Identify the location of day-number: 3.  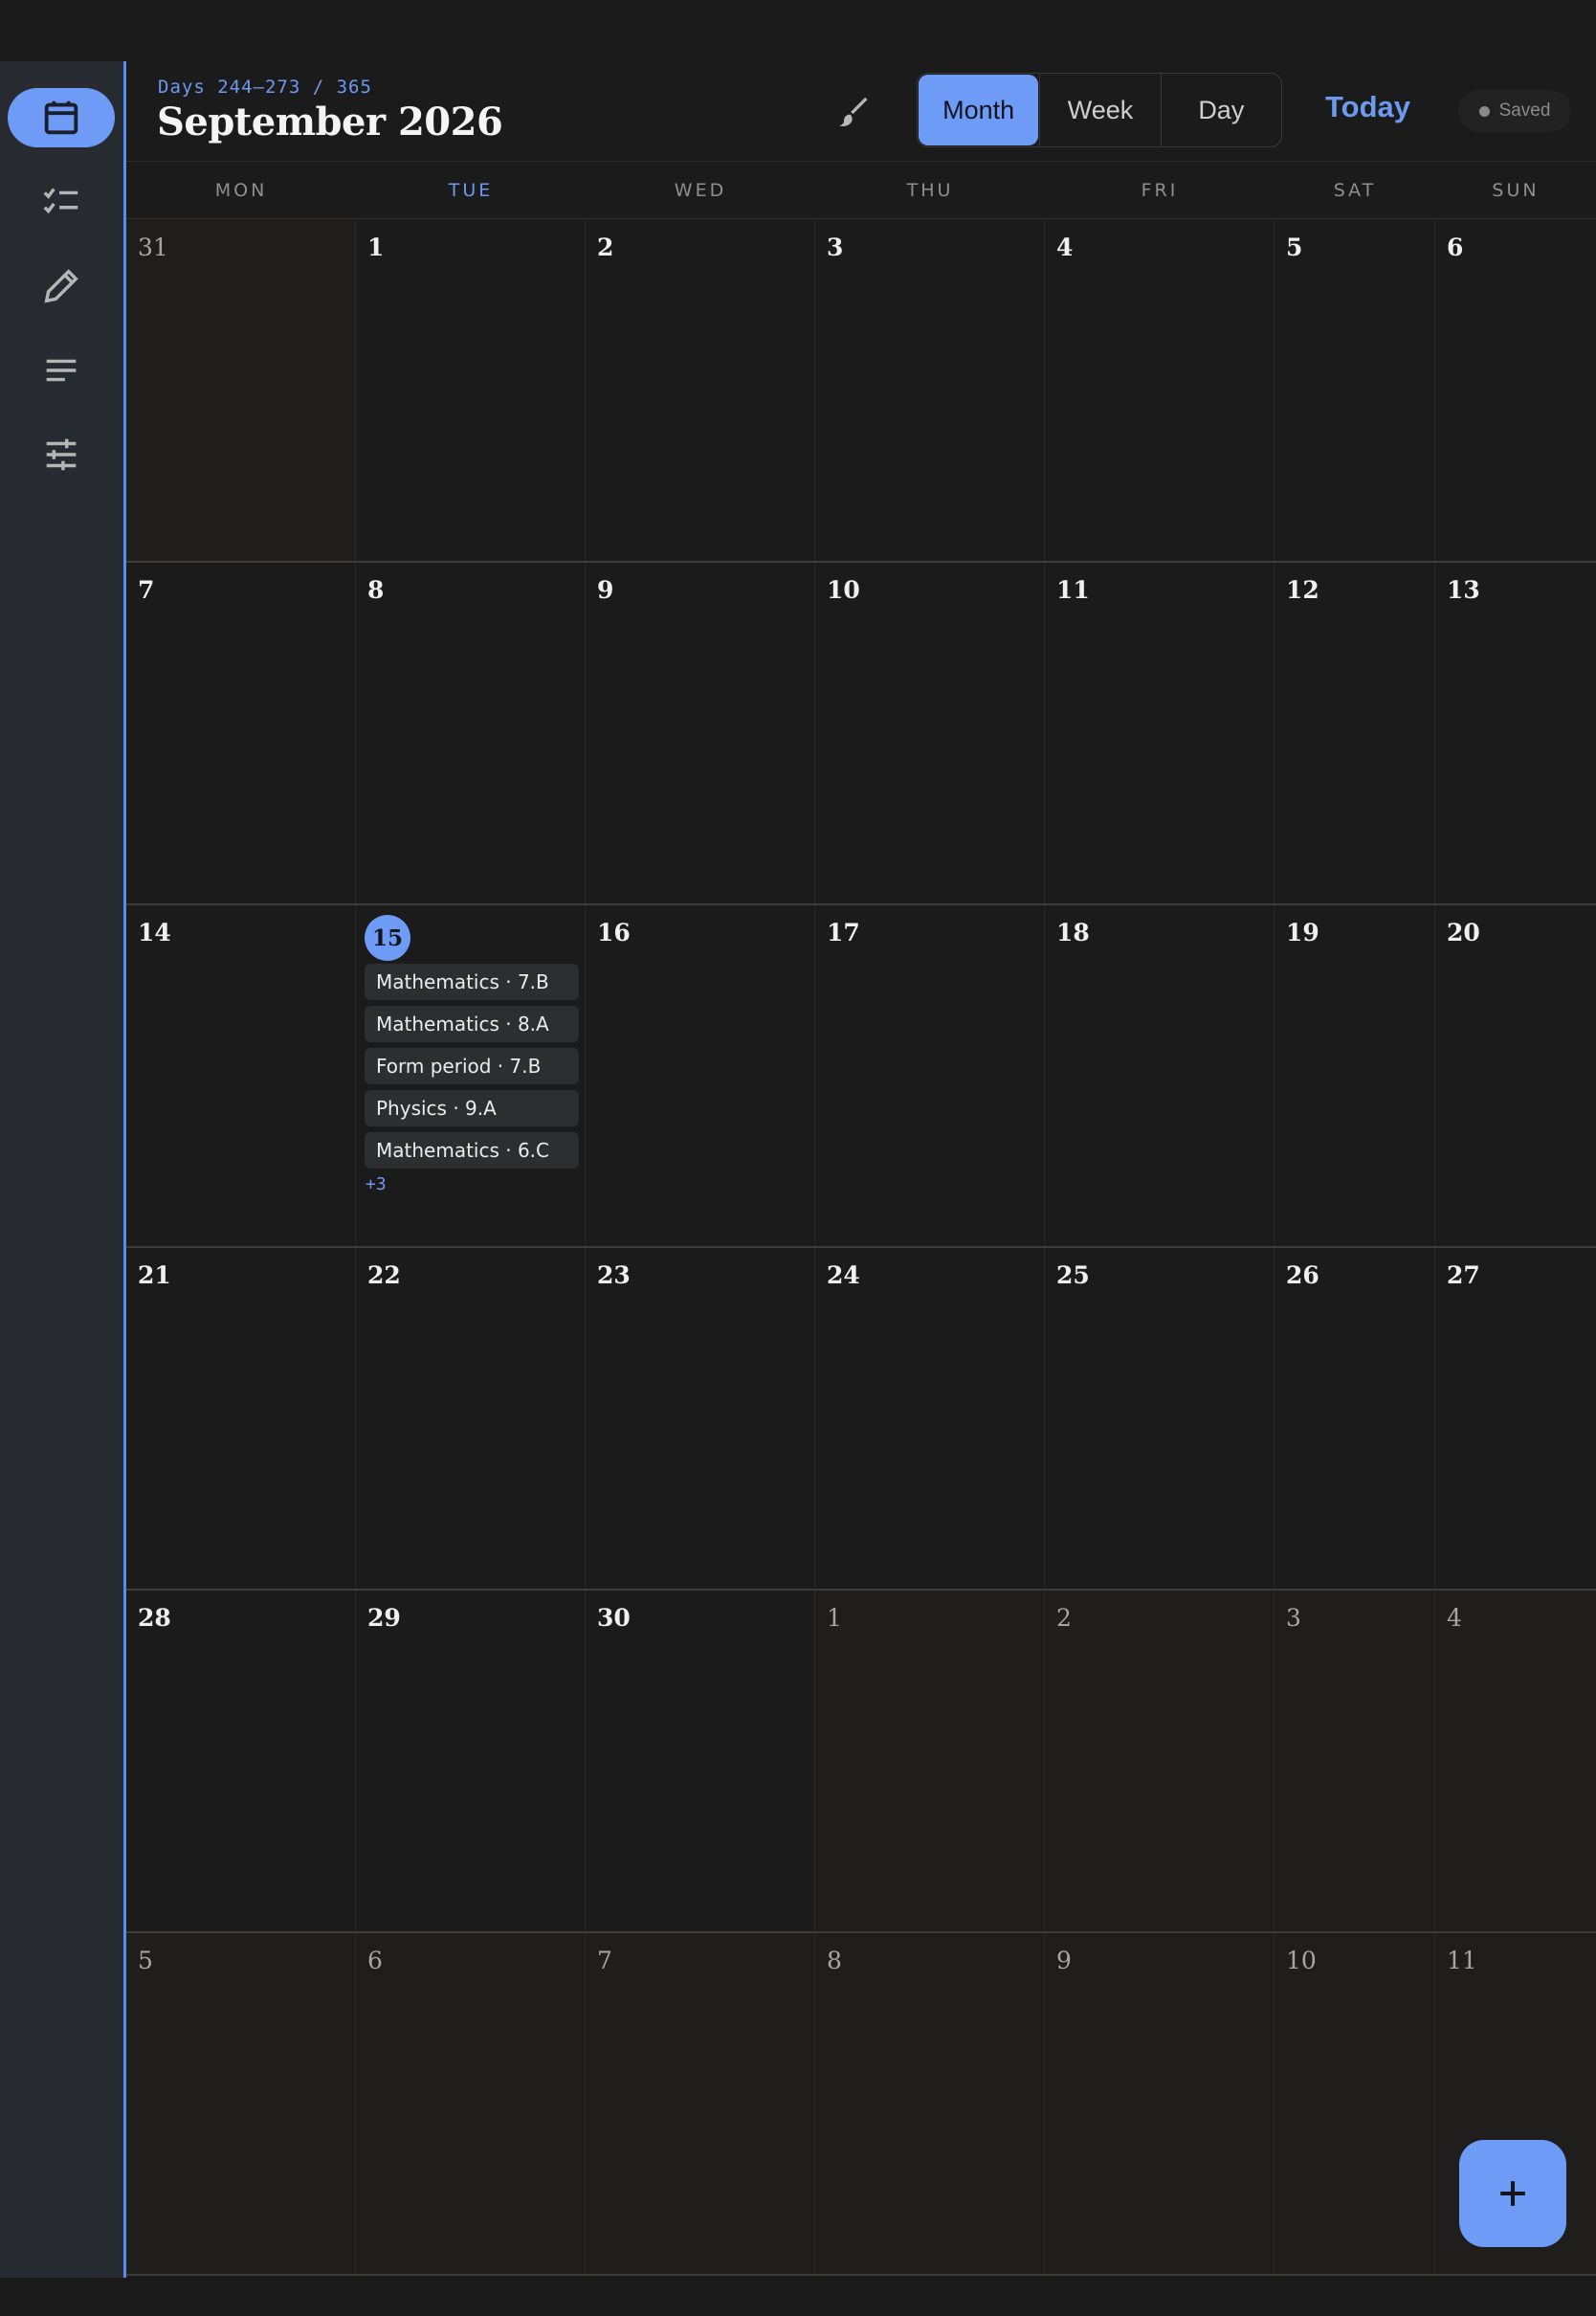
(836, 248).